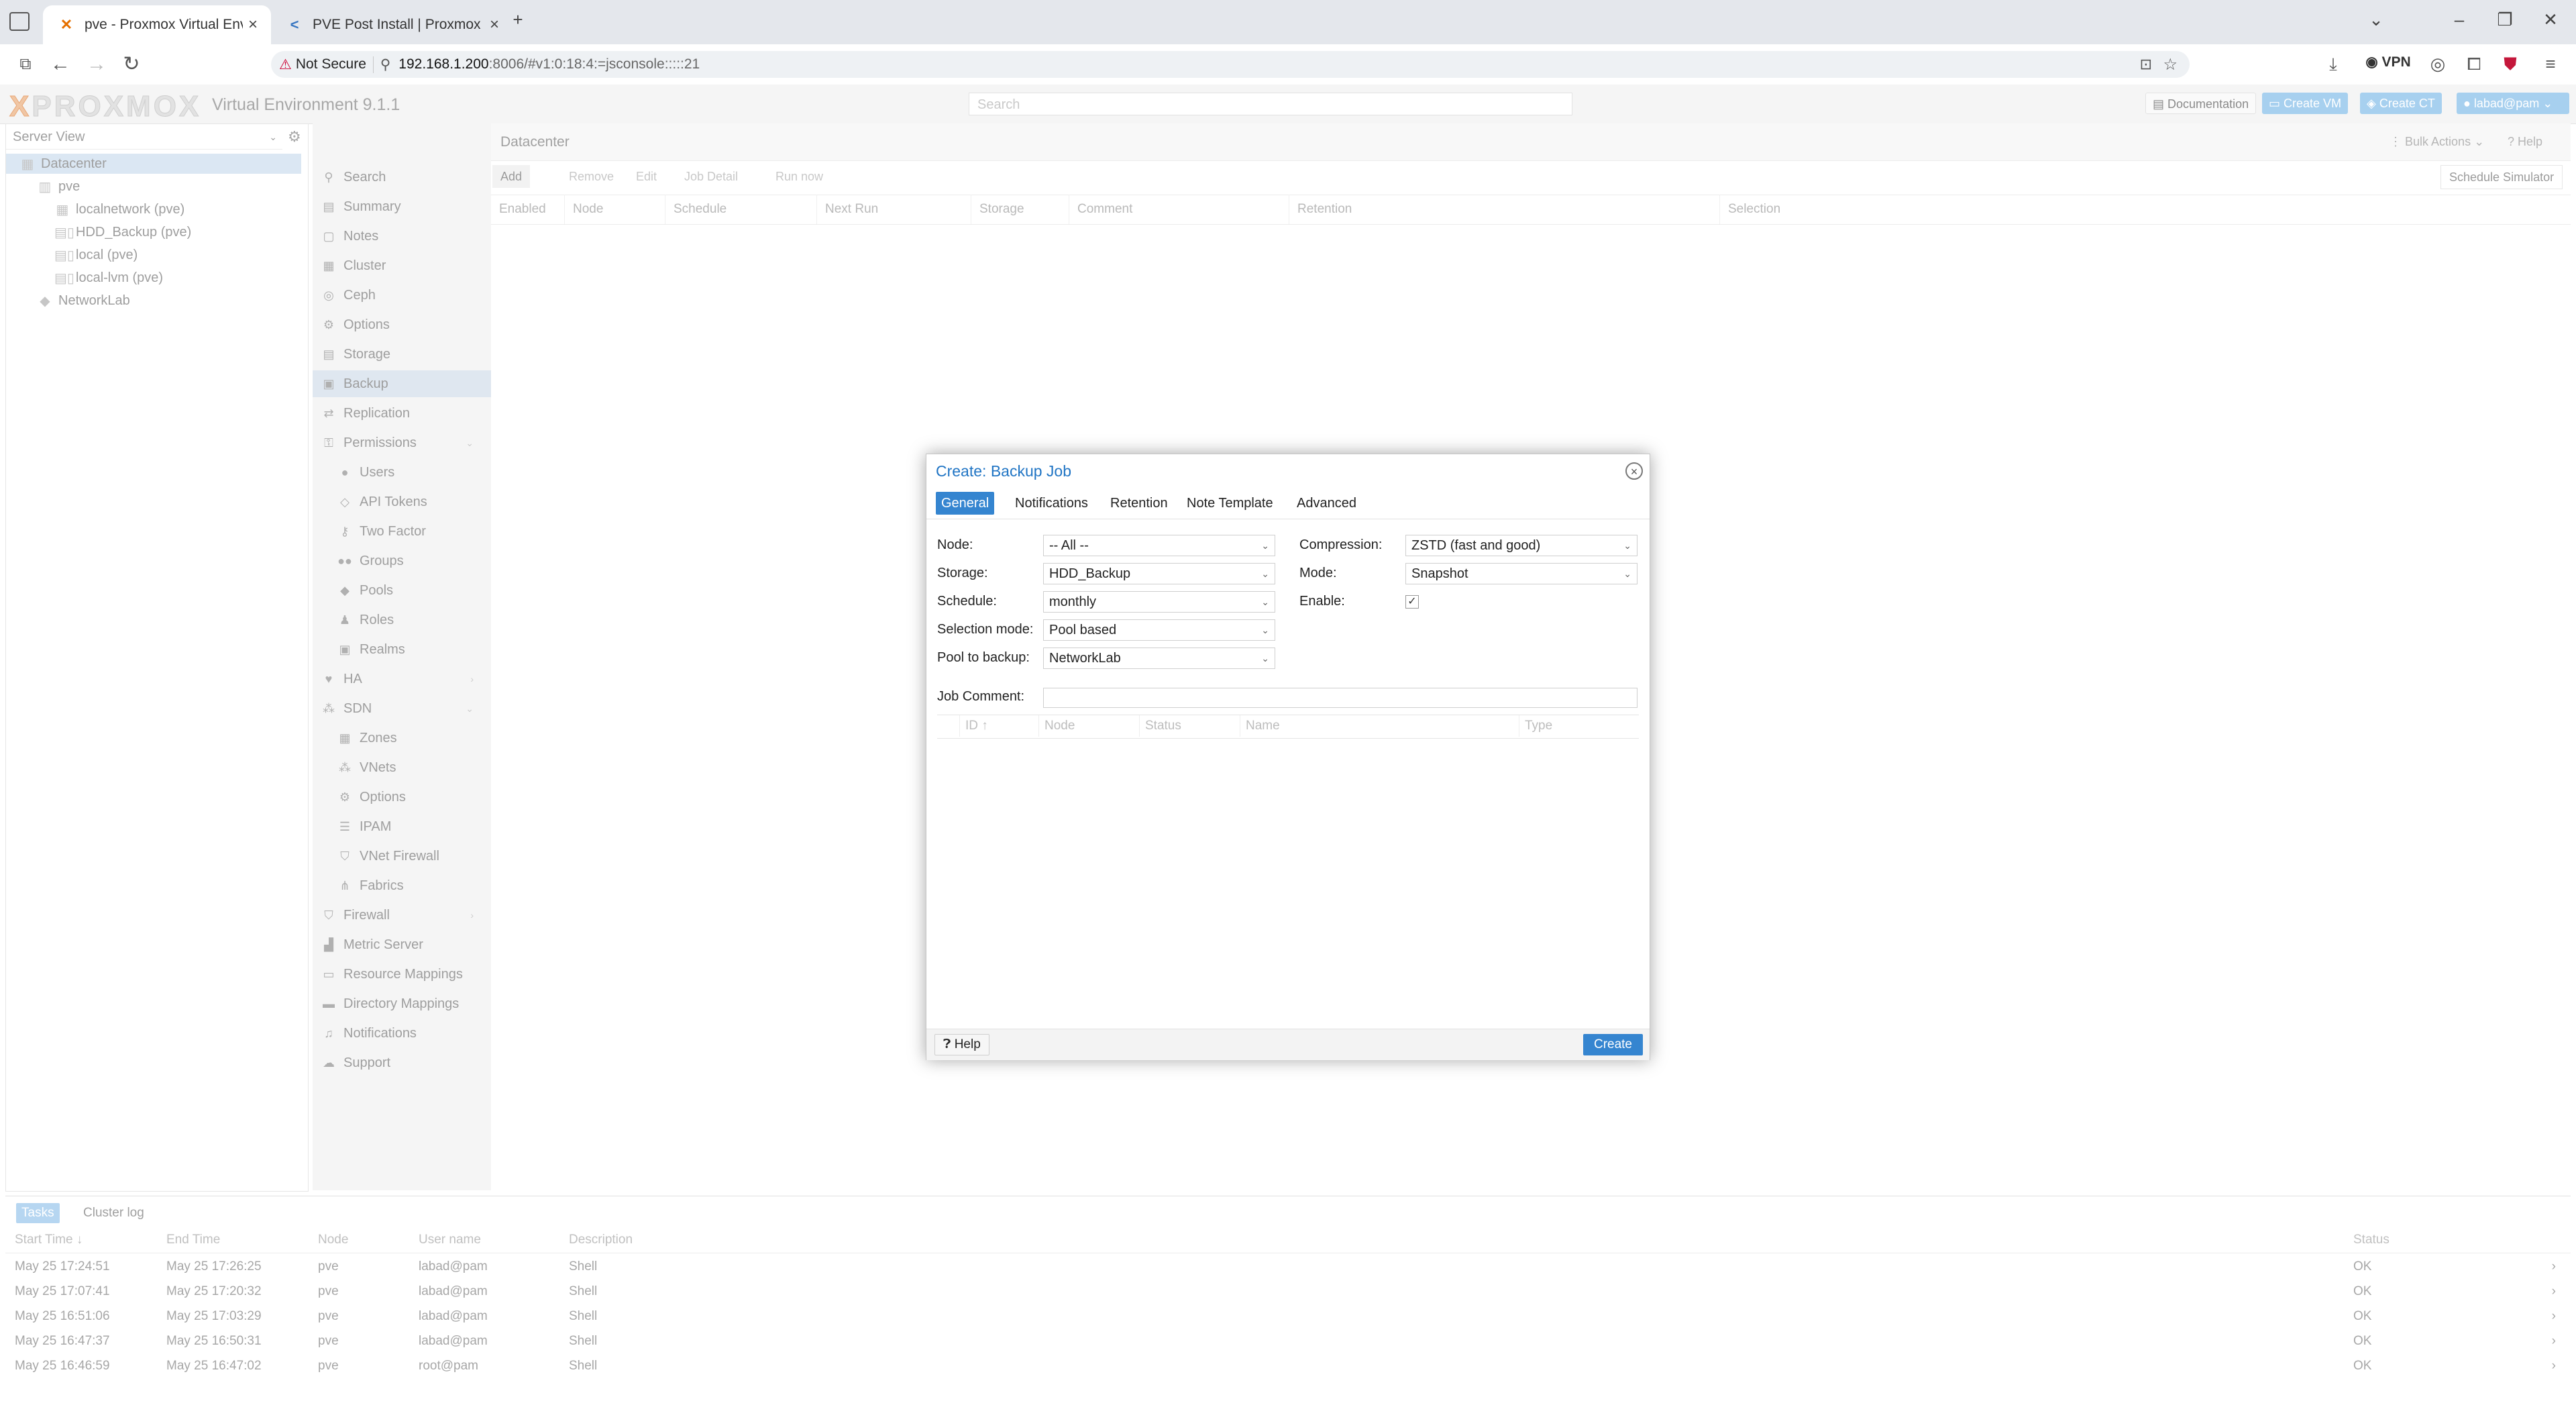  Describe the element at coordinates (1634, 471) in the screenshot. I see `close-icon: ×` at that location.